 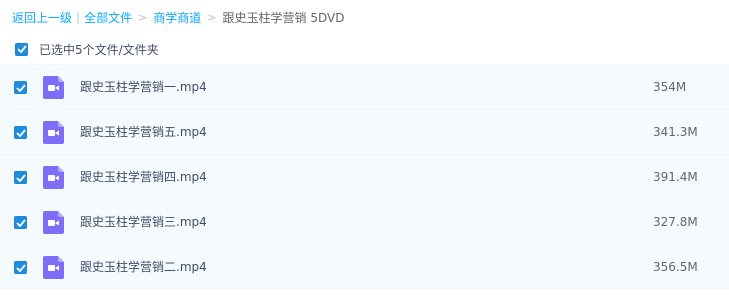 What do you see at coordinates (143, 132) in the screenshot?
I see `file-name: 跟史玉柱学营销五.mp4` at bounding box center [143, 132].